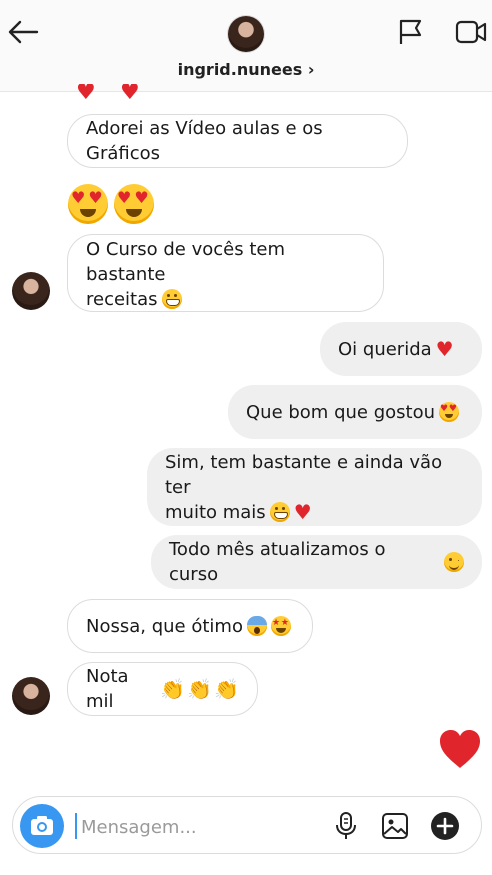 Image resolution: width=492 pixels, height=875 pixels. I want to click on username-link: ingrid.nunees ›, so click(246, 69).